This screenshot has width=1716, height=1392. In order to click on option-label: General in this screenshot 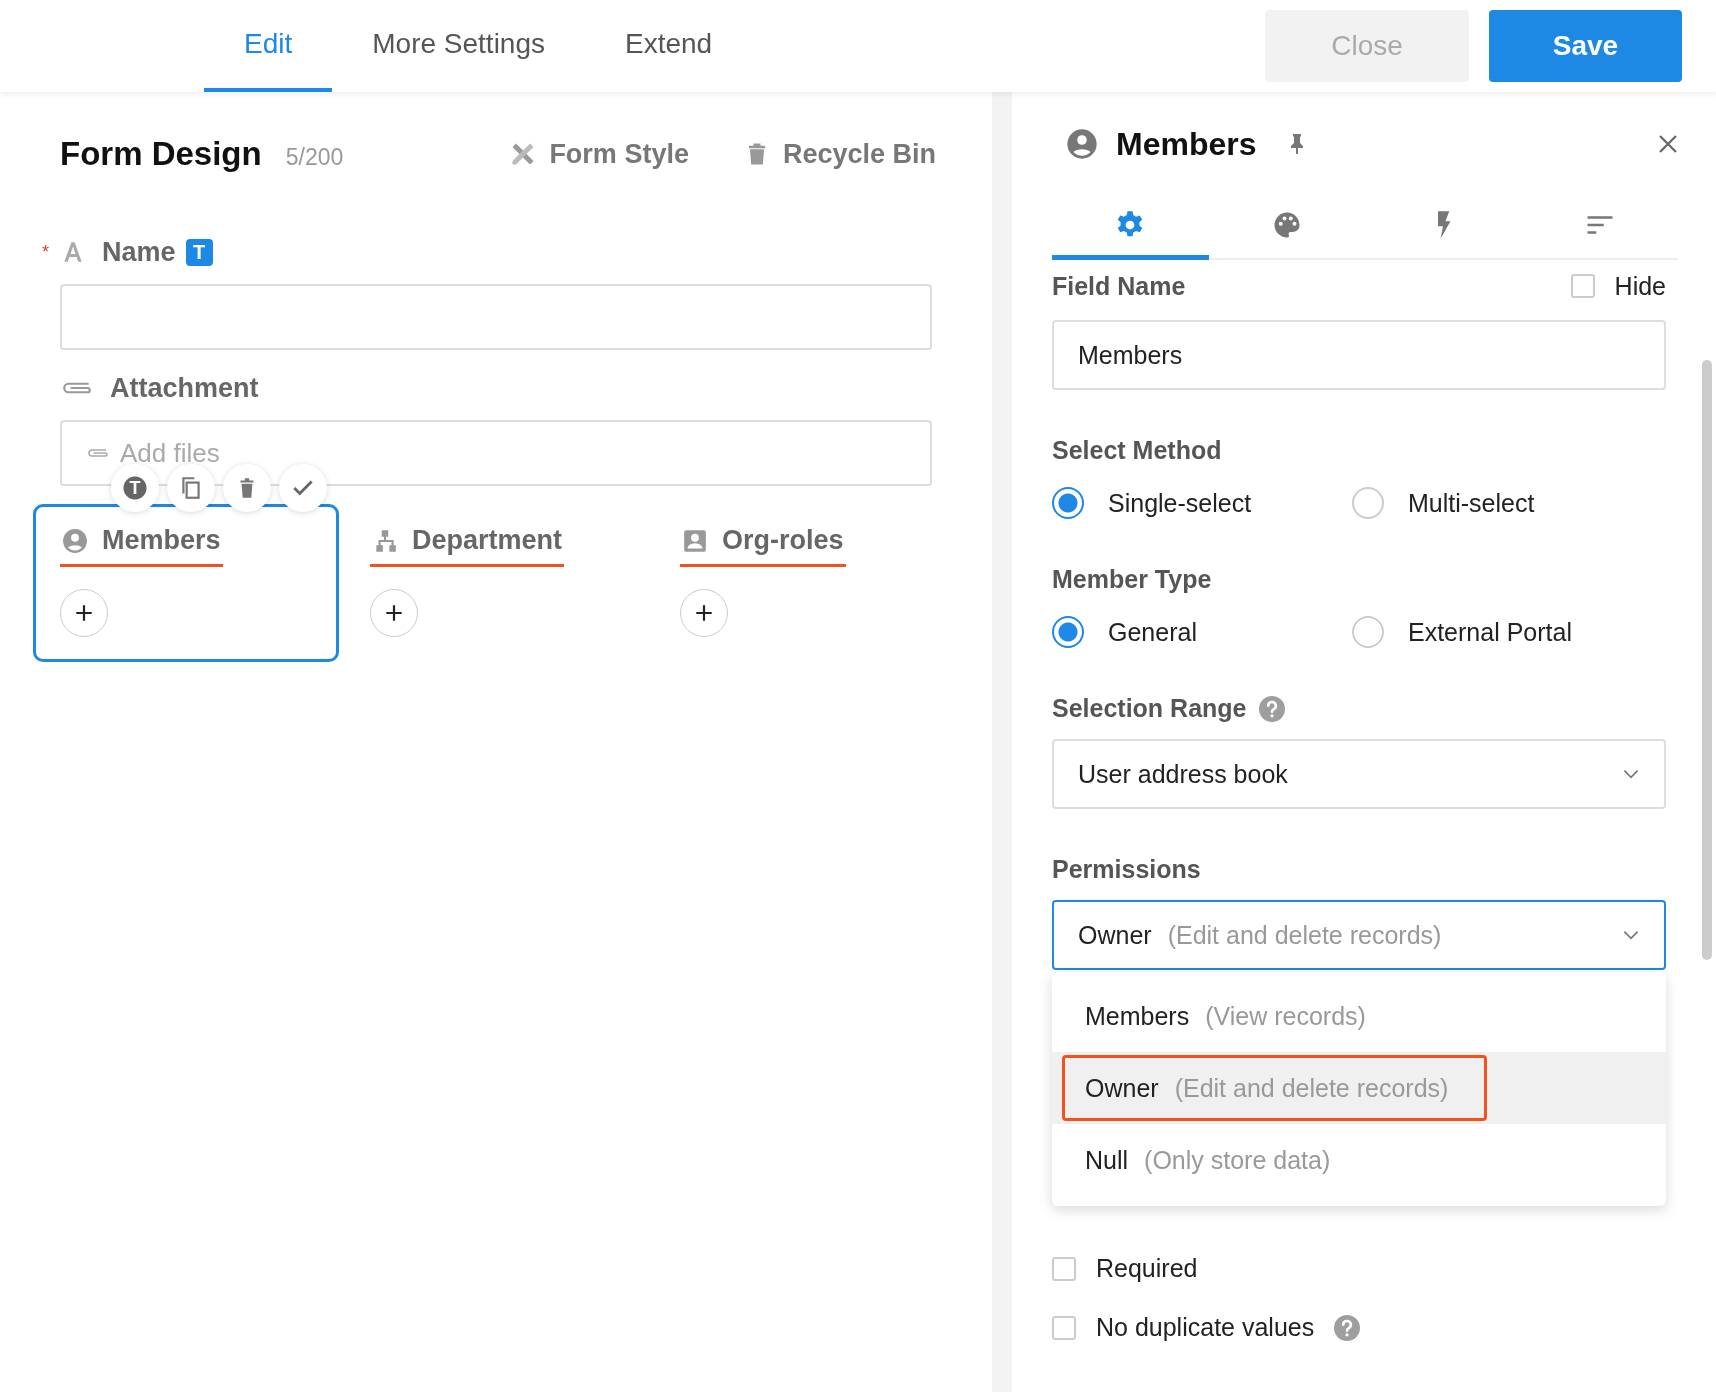, I will do `click(1152, 632)`.